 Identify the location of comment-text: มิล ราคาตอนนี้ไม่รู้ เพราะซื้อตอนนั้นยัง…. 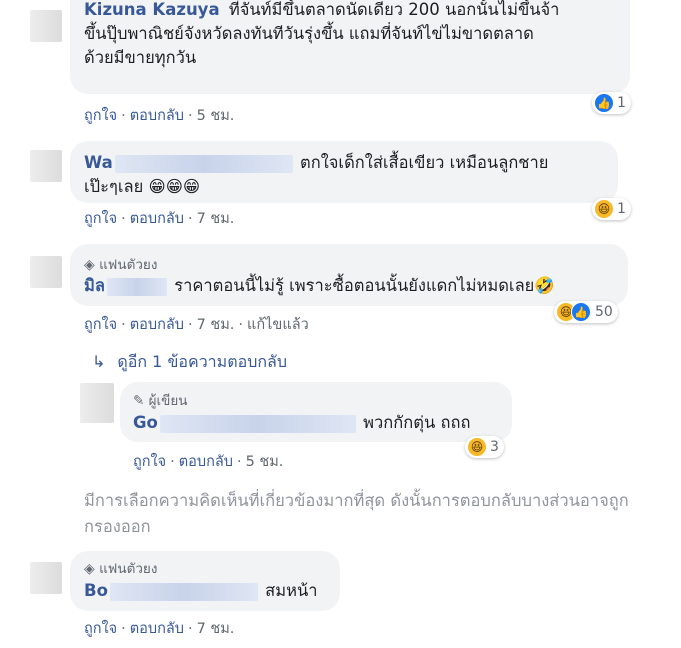
(319, 286).